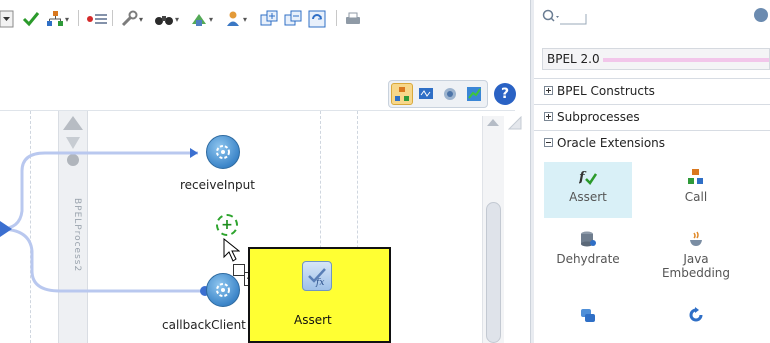 The image size is (770, 343). What do you see at coordinates (573, 59) in the screenshot?
I see `palette-category-value: BPEL 2.0` at bounding box center [573, 59].